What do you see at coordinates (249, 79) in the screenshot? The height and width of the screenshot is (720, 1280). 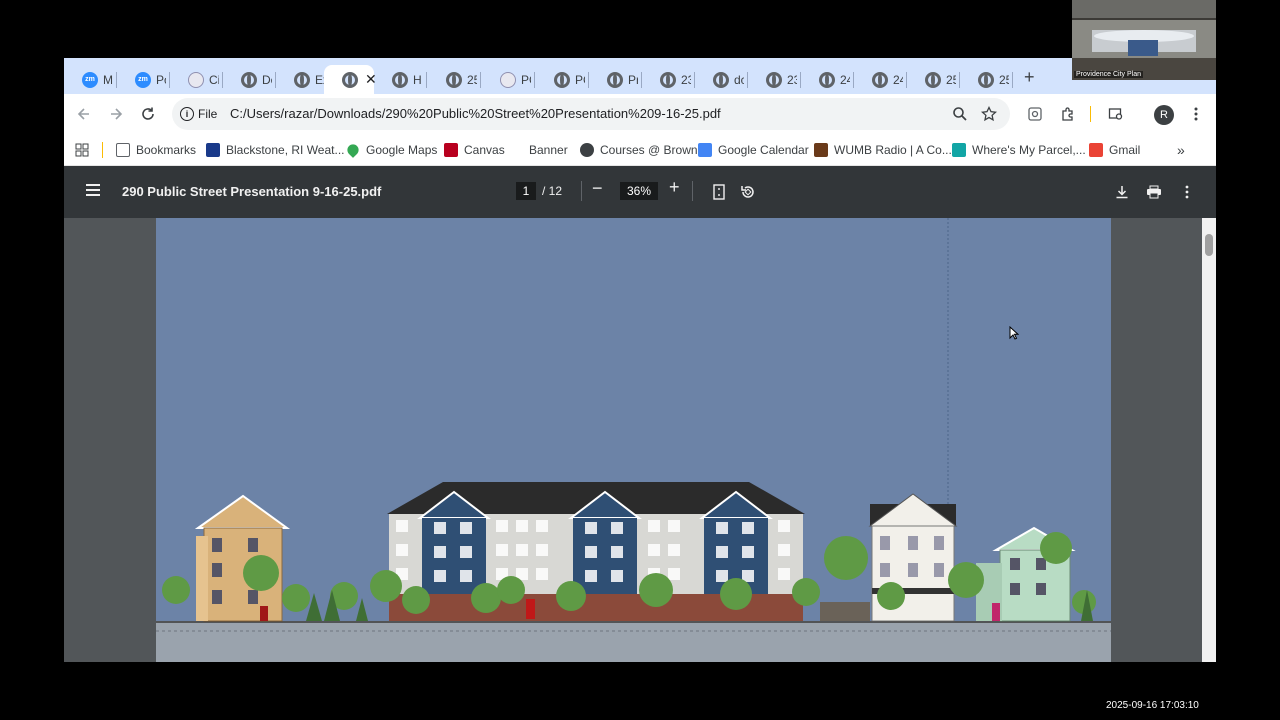 I see `tab: De` at bounding box center [249, 79].